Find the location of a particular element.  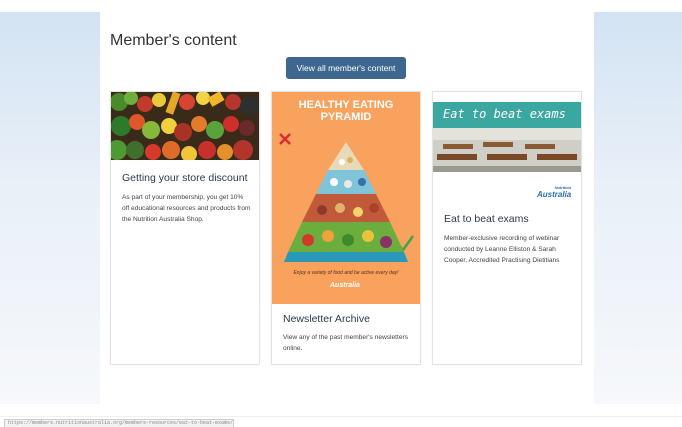

card-title: Getting your store discount is located at coordinates (184, 178).